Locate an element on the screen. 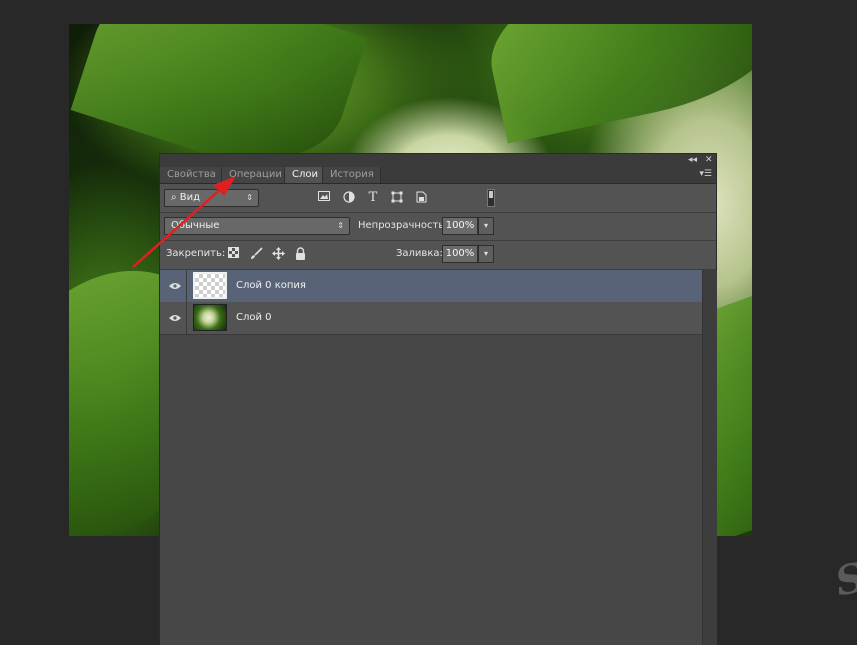  smart-object-filter-icon is located at coordinates (421, 198).